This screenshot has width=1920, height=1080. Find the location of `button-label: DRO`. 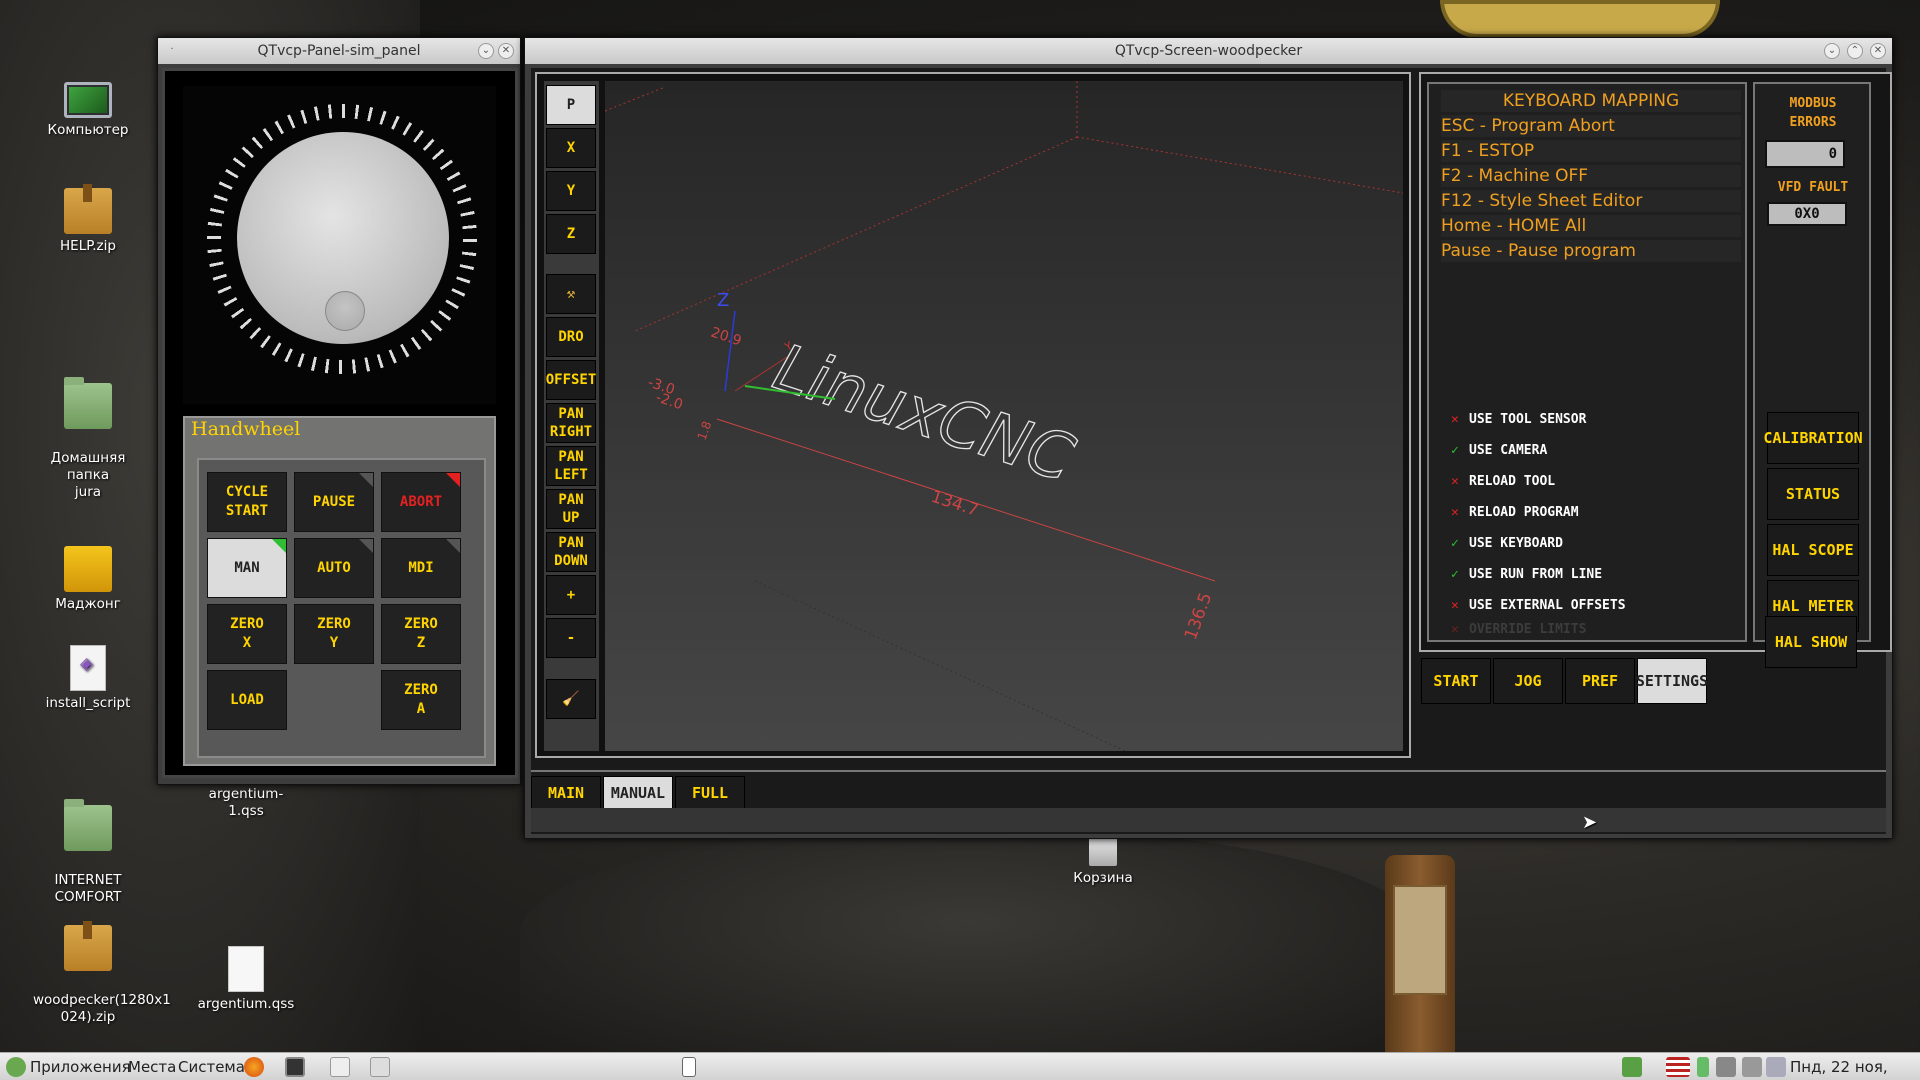

button-label: DRO is located at coordinates (571, 337).